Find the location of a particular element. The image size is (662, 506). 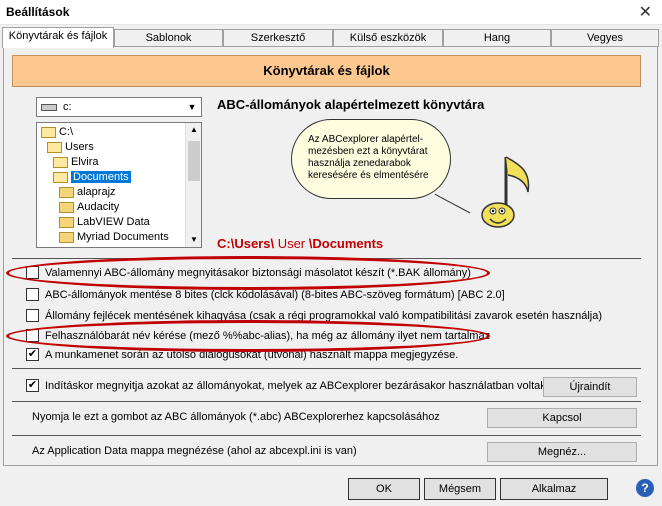

tab-sablonok: Sablonok is located at coordinates (168, 38).